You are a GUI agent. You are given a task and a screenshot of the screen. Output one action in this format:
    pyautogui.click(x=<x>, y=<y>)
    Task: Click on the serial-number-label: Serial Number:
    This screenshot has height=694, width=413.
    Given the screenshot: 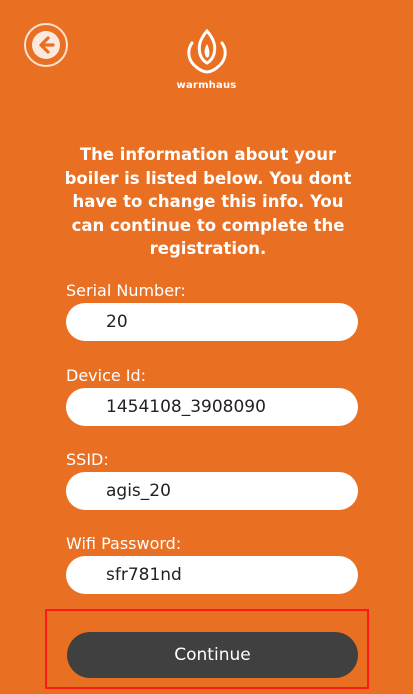 What is the action you would take?
    pyautogui.click(x=126, y=290)
    